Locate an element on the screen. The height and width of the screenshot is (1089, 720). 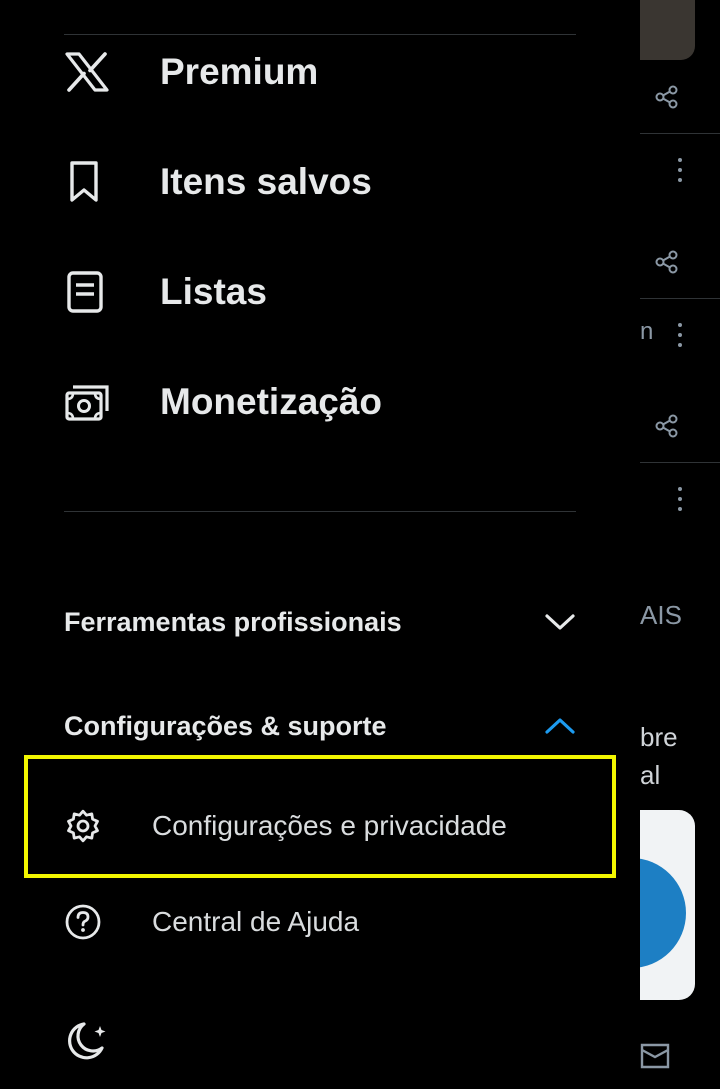
nav-item-label: Itens salvos is located at coordinates (266, 181).